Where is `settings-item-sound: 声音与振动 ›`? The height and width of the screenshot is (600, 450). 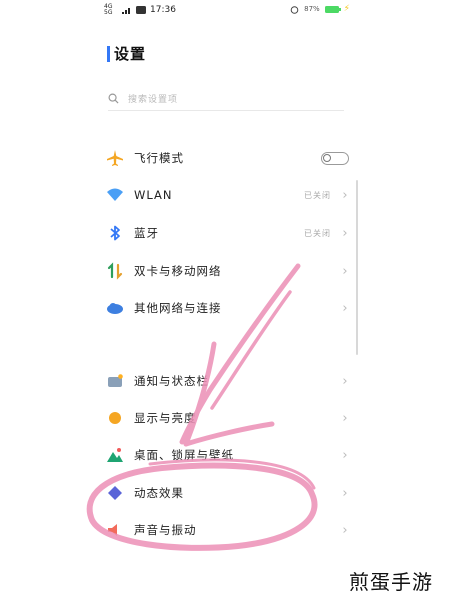
settings-item-sound: 声音与振动 › is located at coordinates (226, 530).